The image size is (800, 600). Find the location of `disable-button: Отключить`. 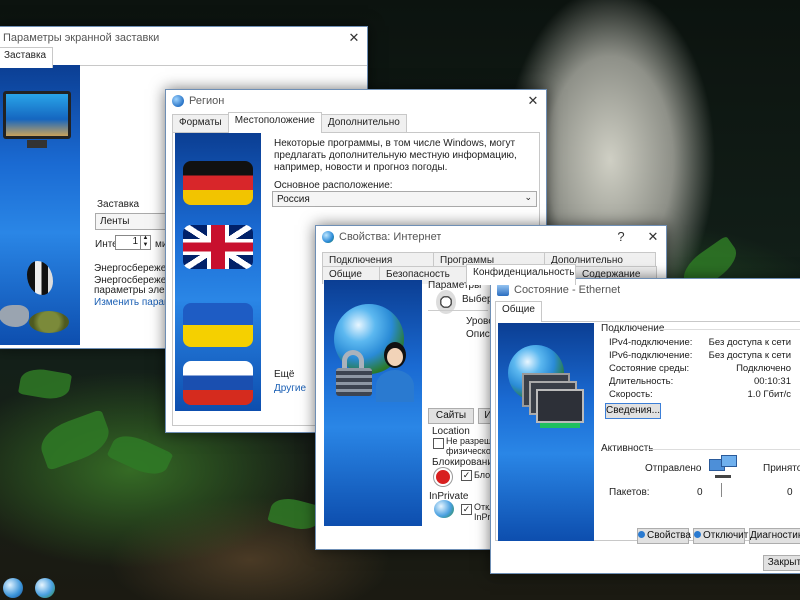

disable-button: Отключить is located at coordinates (723, 536).